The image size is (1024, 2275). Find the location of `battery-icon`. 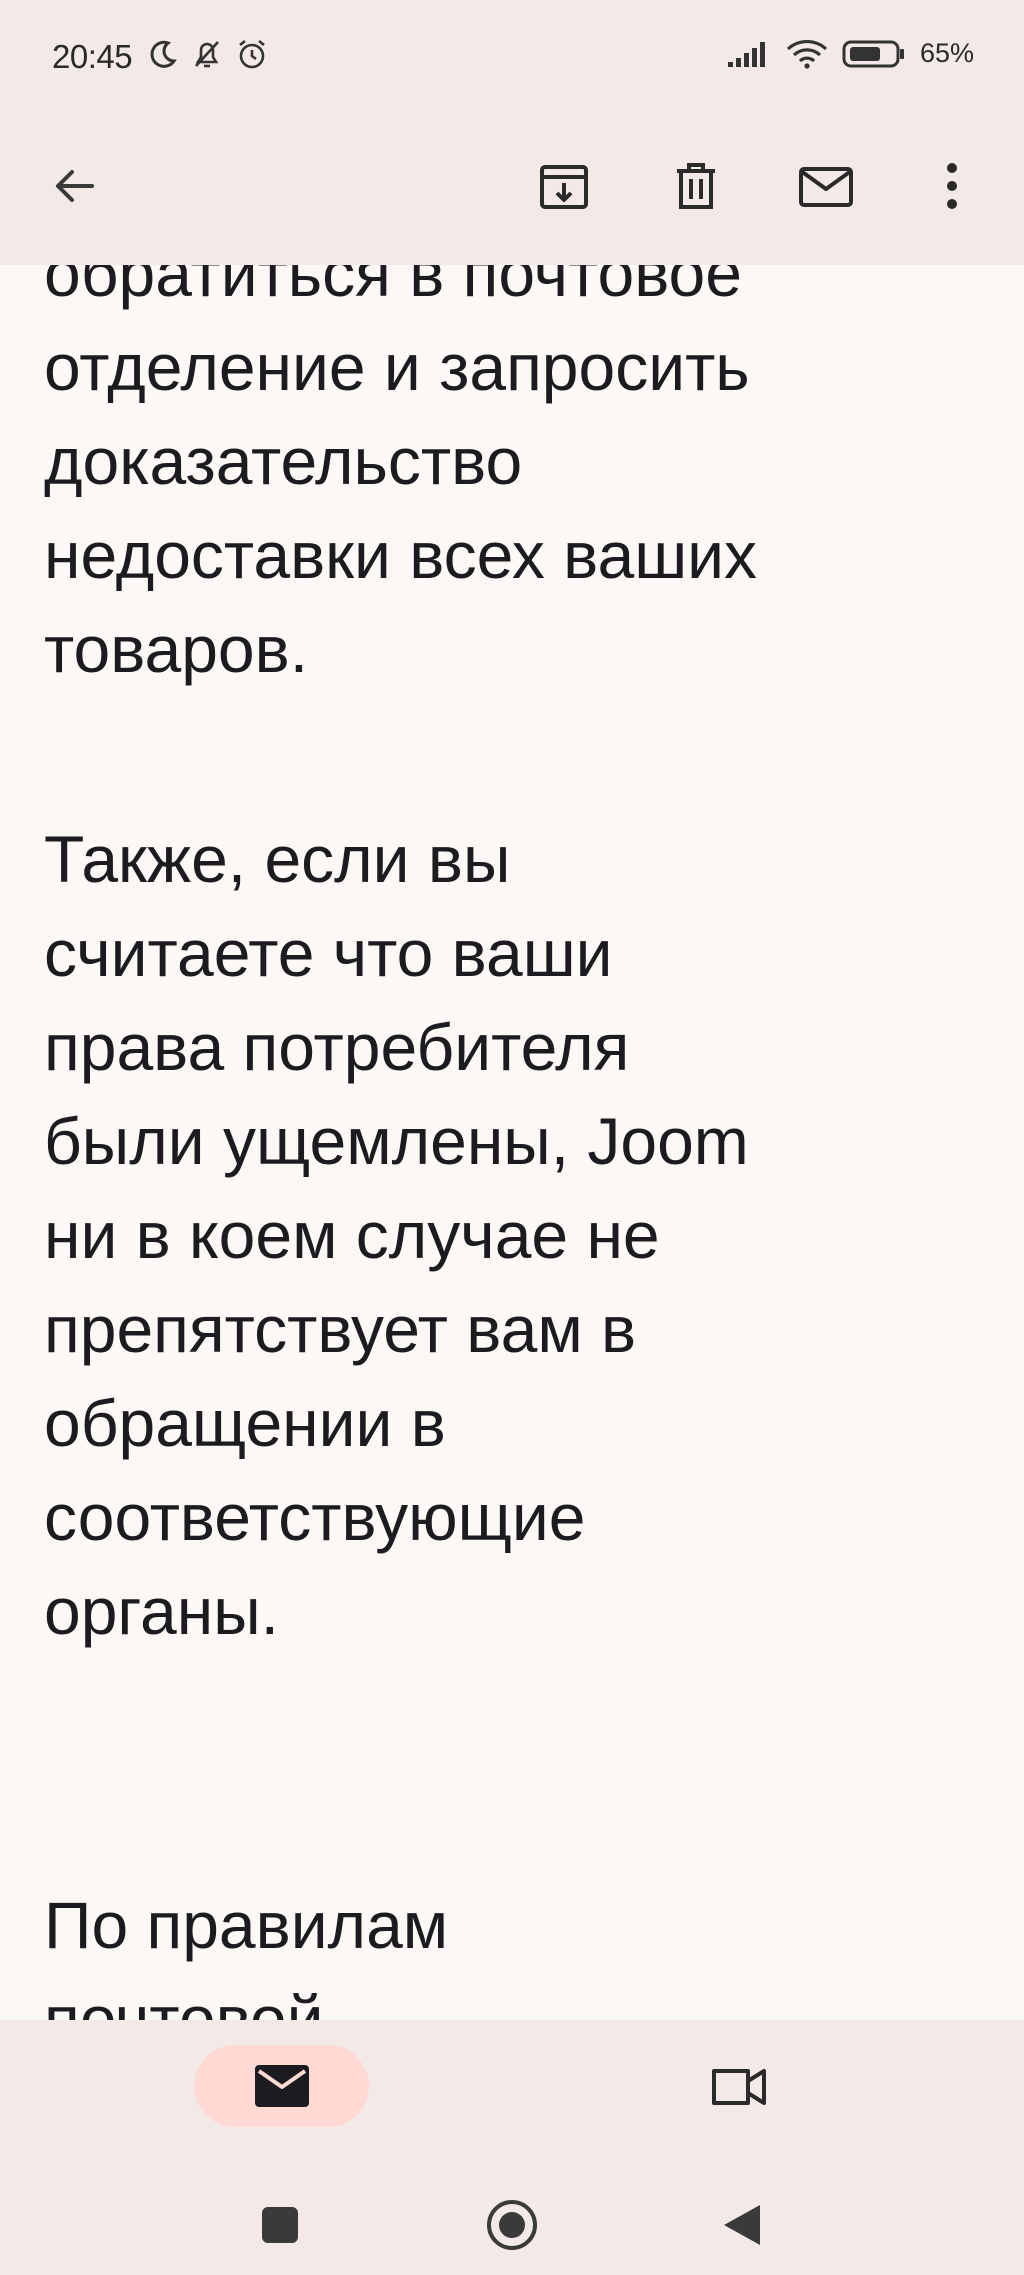

battery-icon is located at coordinates (873, 53).